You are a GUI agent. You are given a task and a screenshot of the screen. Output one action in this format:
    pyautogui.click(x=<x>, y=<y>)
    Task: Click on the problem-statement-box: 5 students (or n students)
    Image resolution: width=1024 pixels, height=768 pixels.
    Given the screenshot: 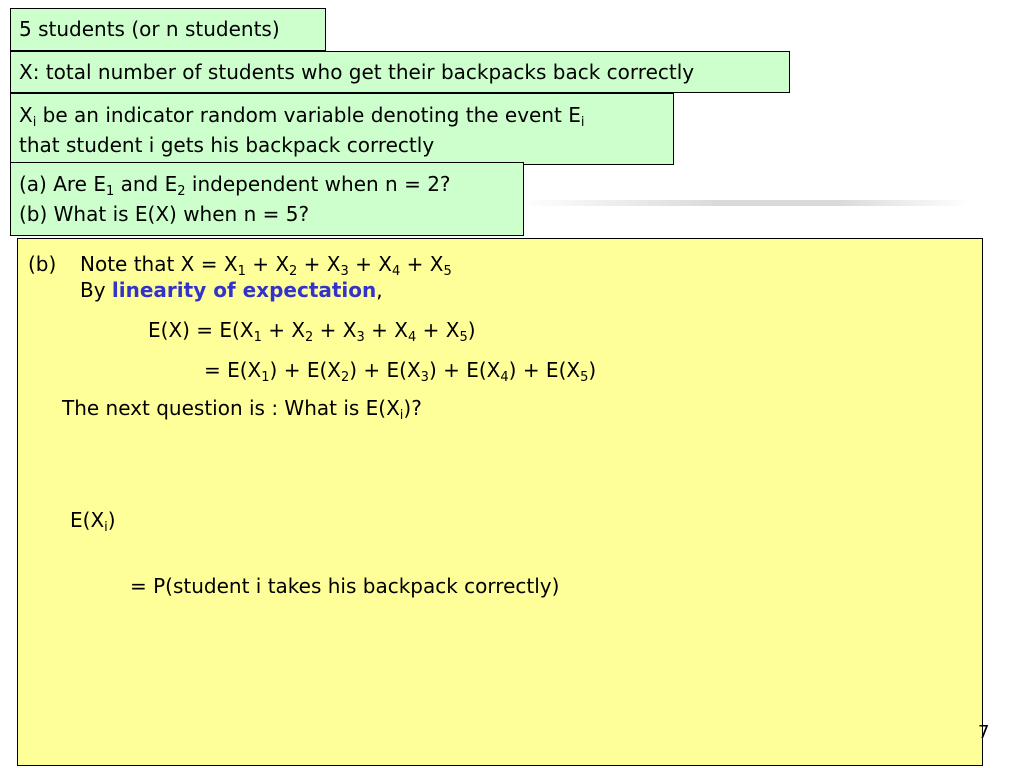 What is the action you would take?
    pyautogui.click(x=168, y=29)
    